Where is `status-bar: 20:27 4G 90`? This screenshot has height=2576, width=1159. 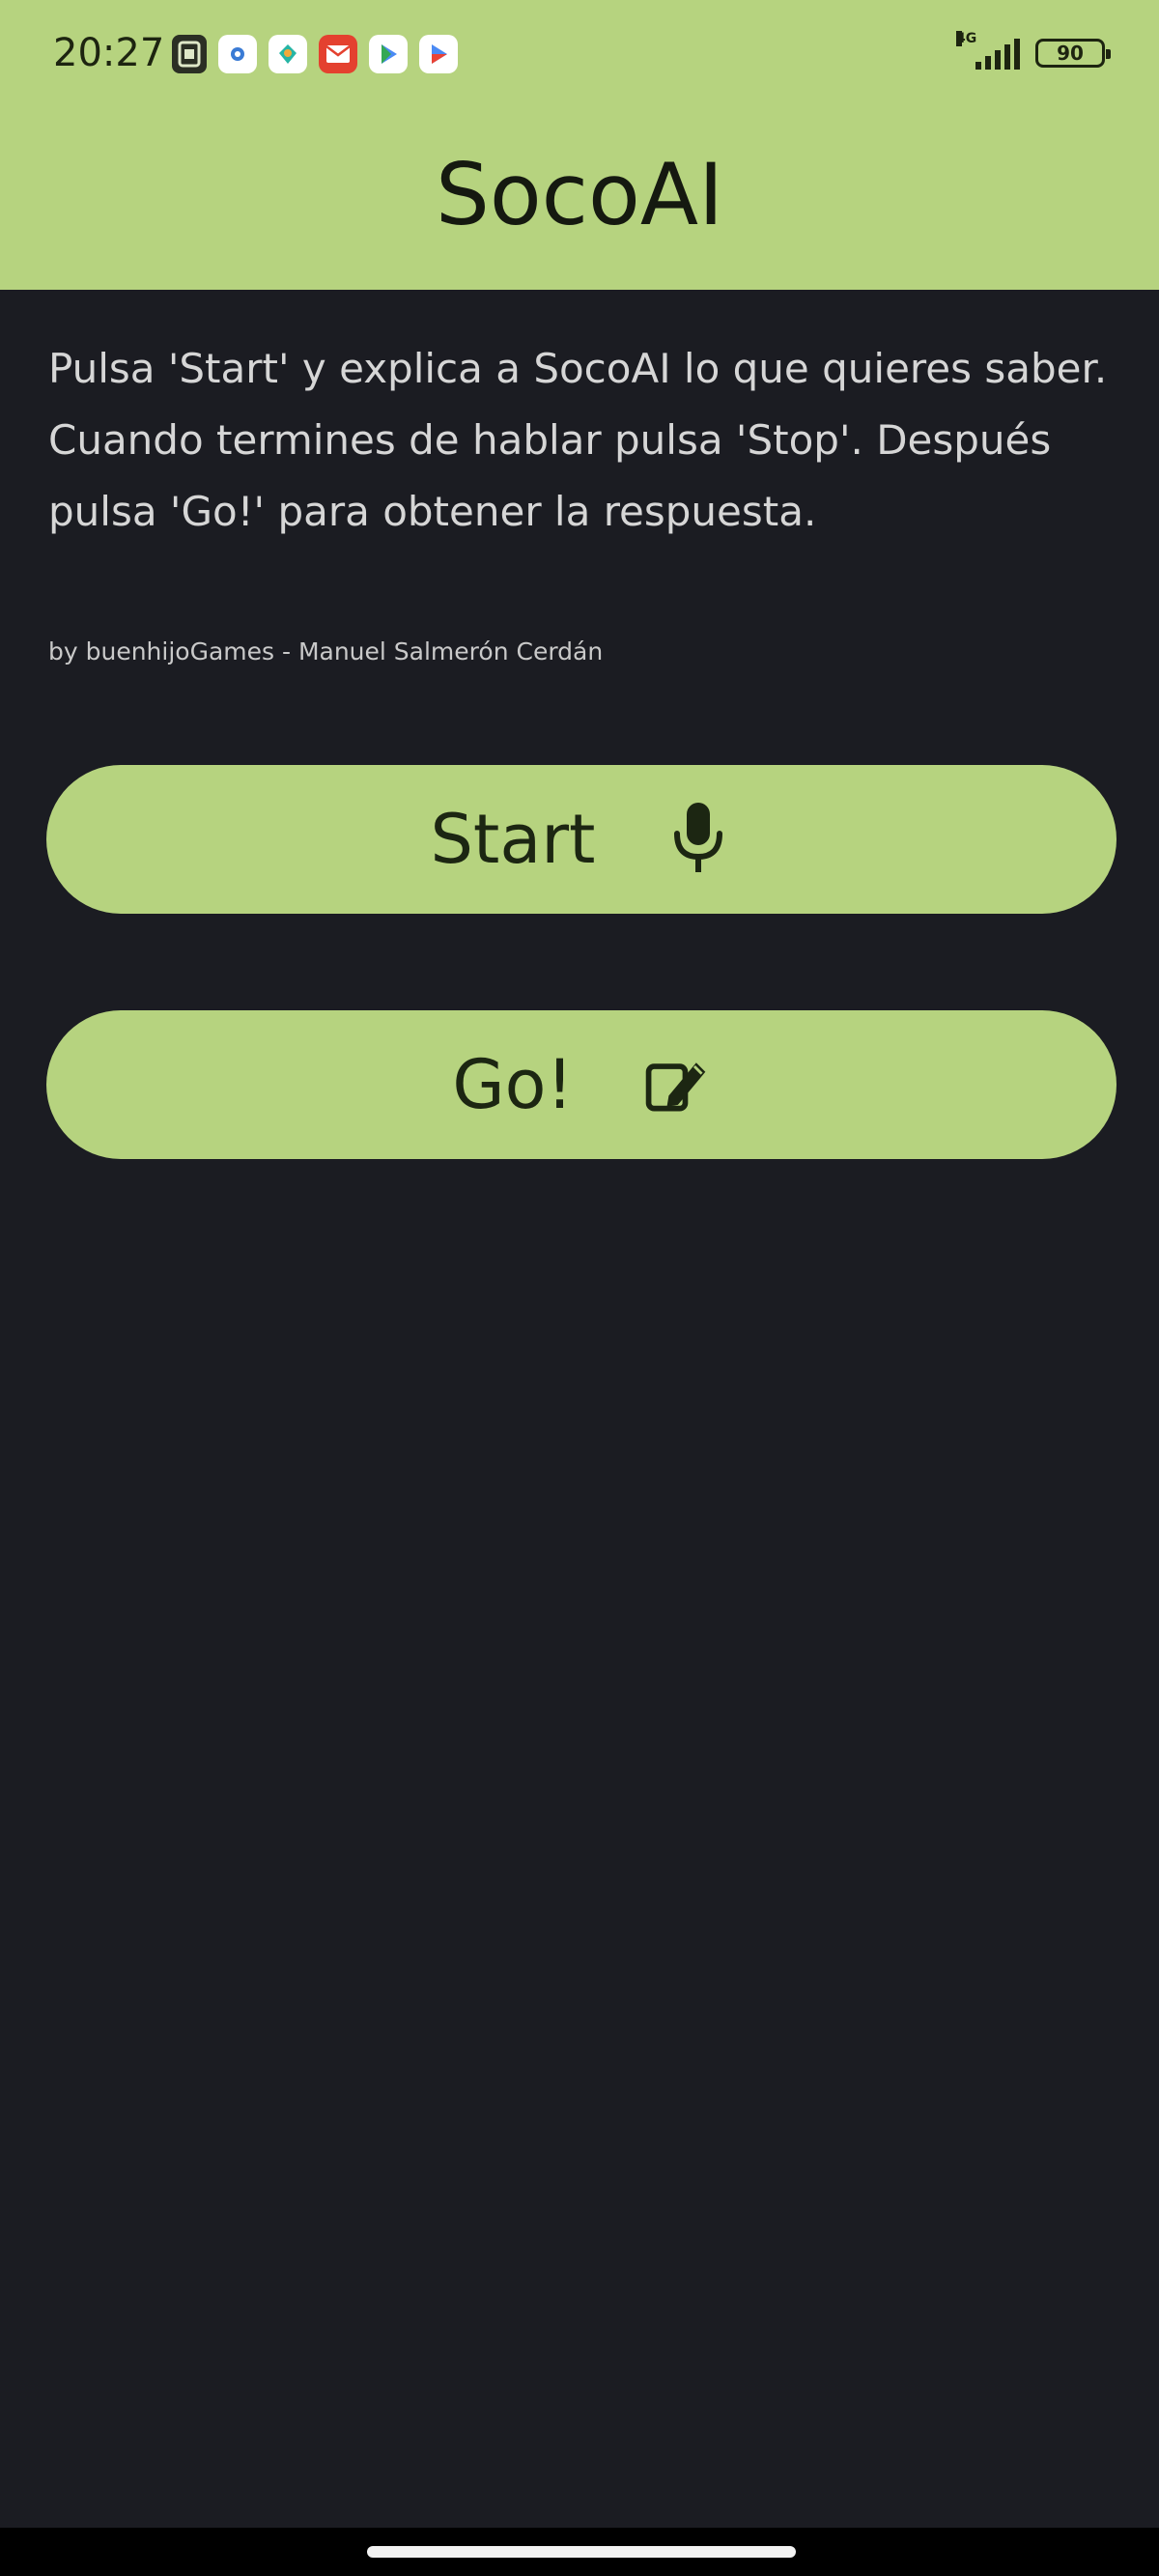
status-bar: 20:27 4G 90 is located at coordinates (579, 58).